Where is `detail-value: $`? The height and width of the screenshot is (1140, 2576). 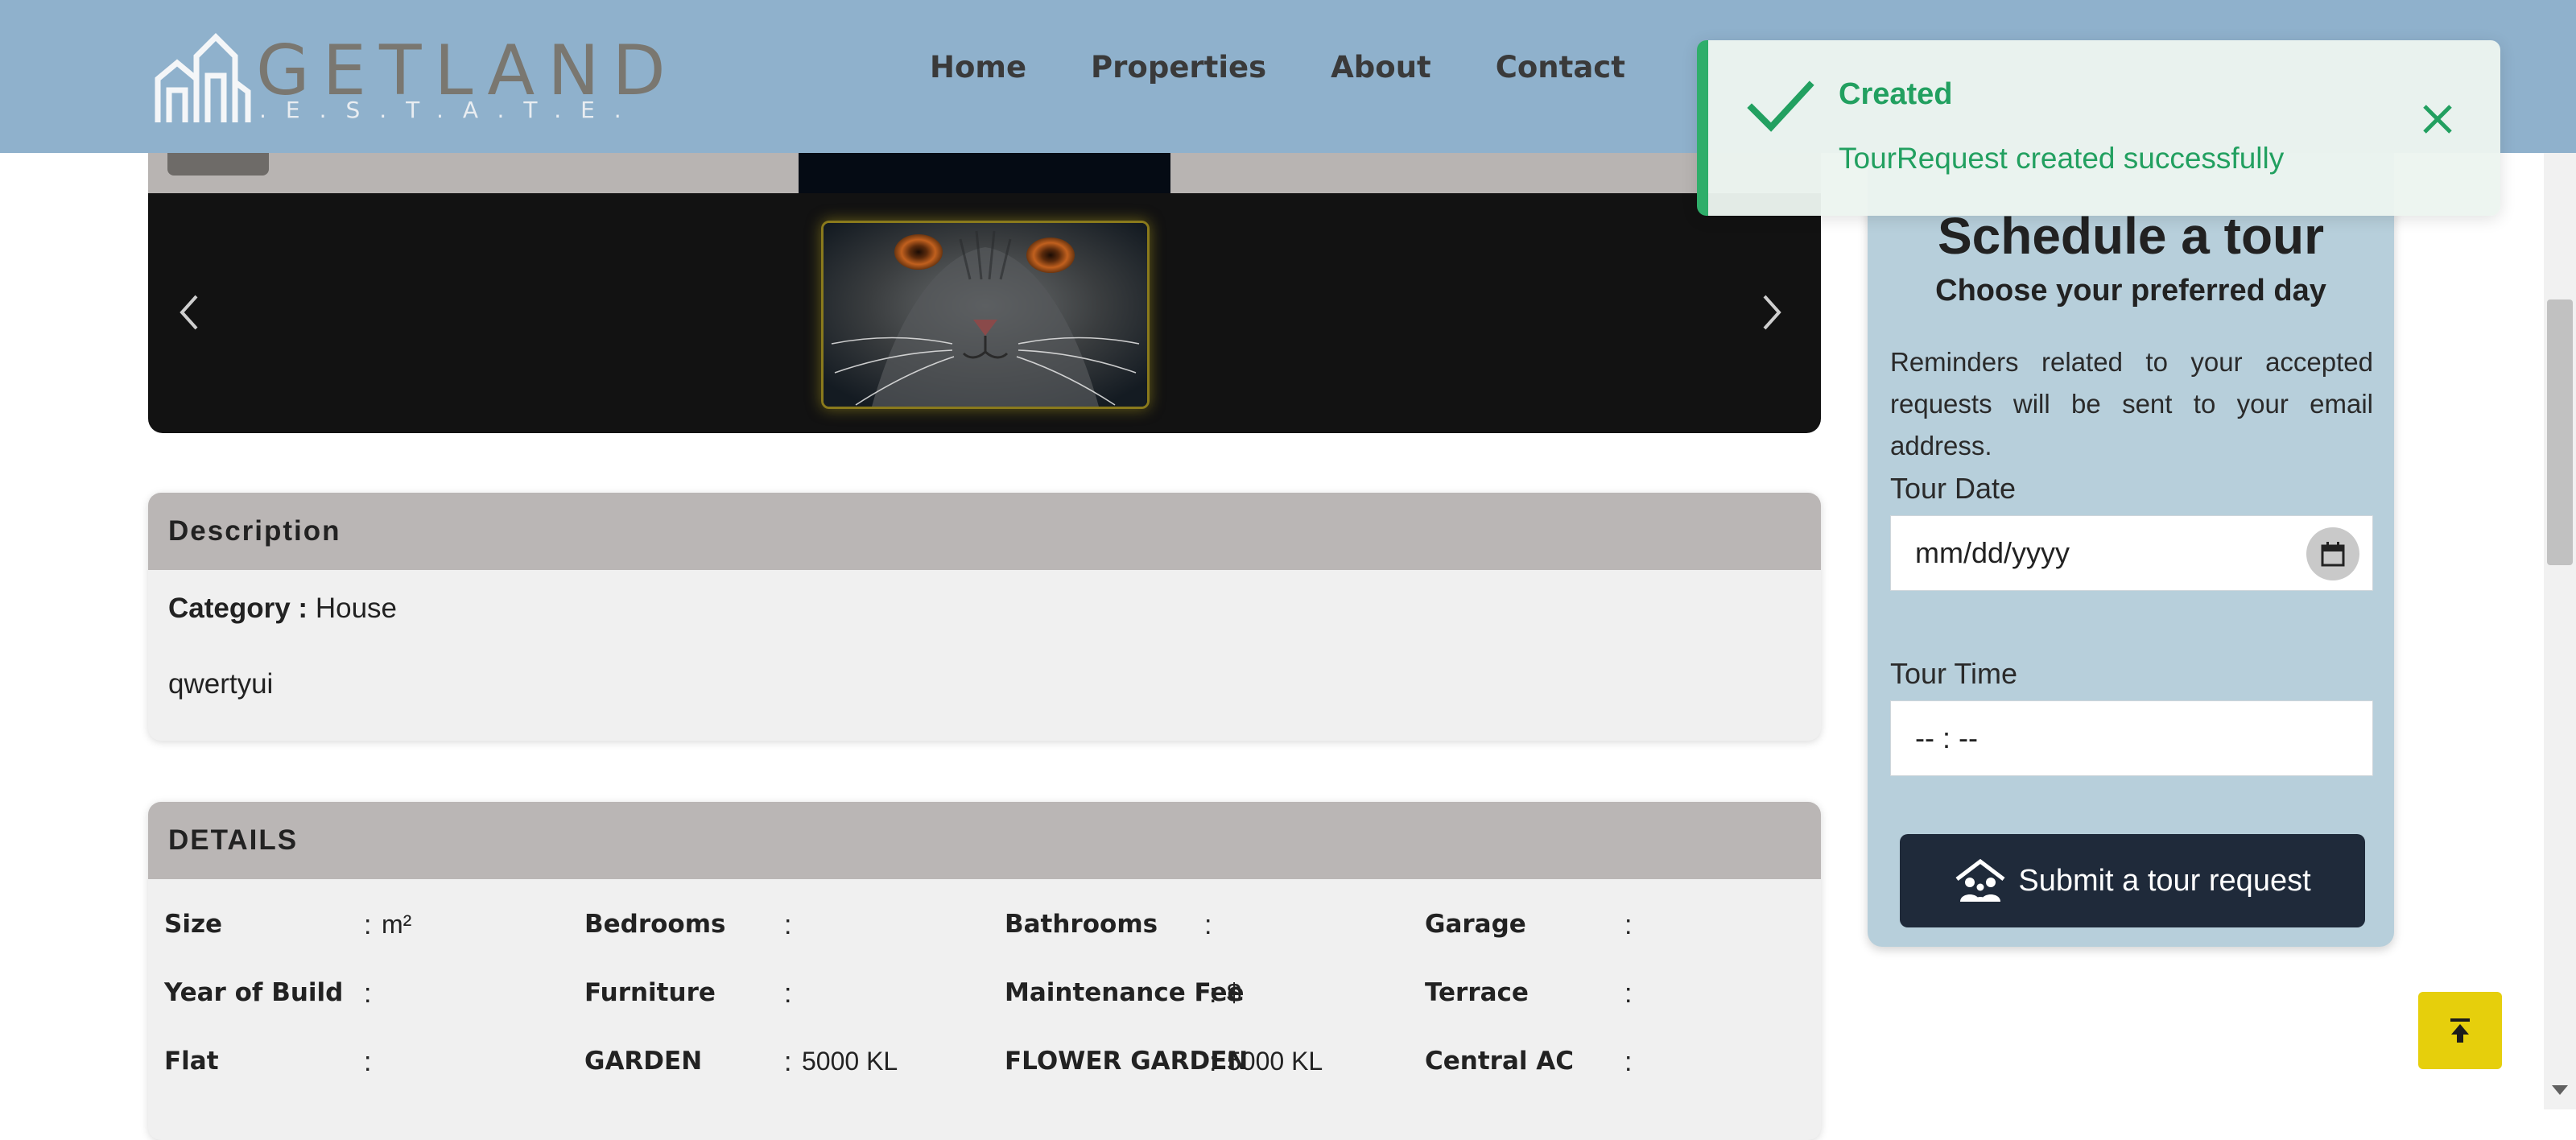 detail-value: $ is located at coordinates (1234, 992).